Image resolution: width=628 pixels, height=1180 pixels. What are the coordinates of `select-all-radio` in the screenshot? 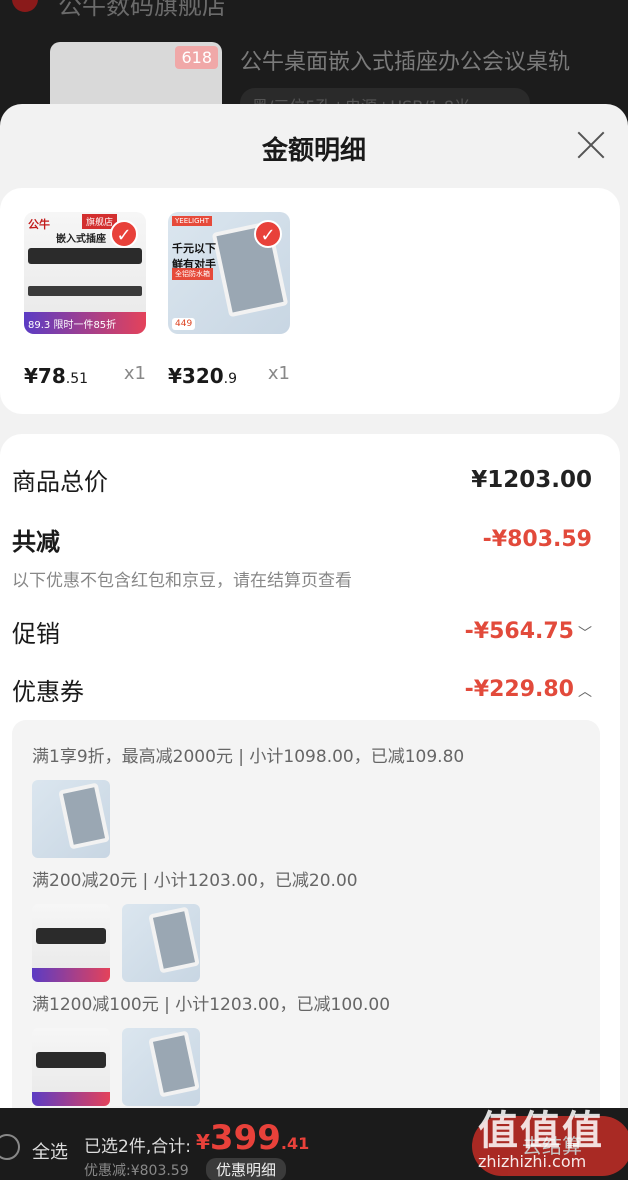 It's located at (10, 1147).